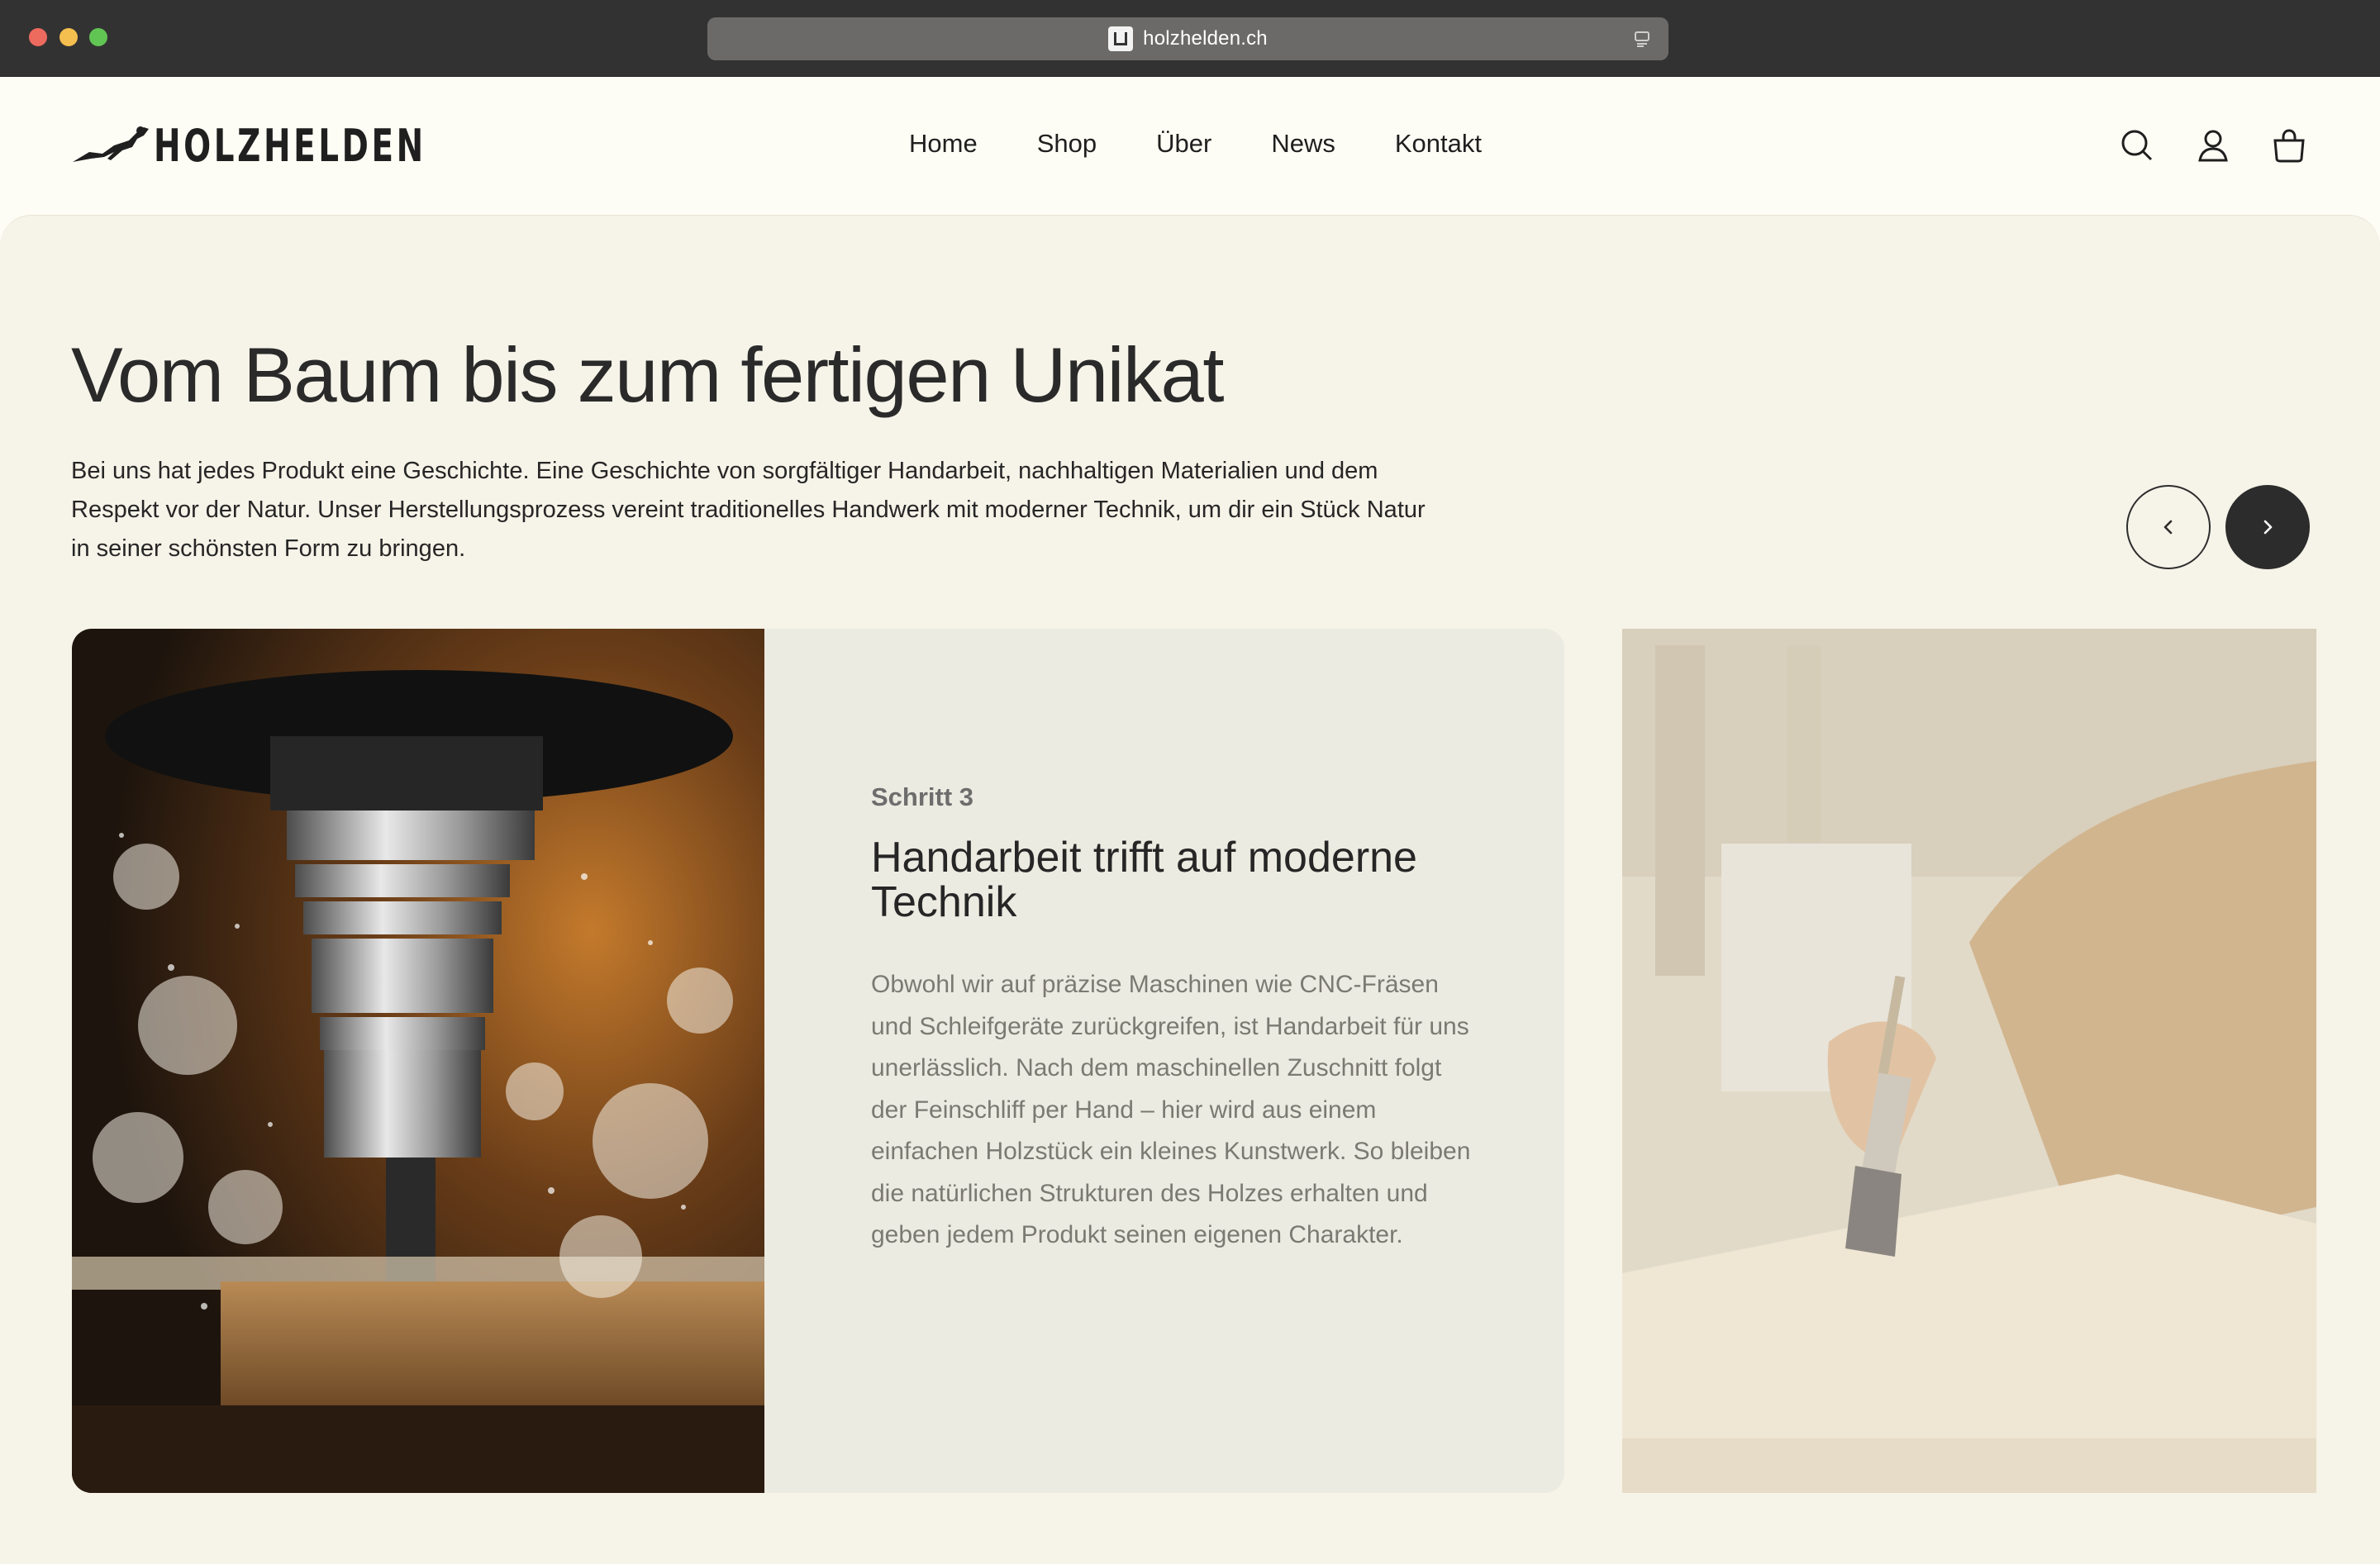 The image size is (2380, 1564). Describe the element at coordinates (290, 145) in the screenshot. I see `logo-wordmark: HOLZHELDEN` at that location.